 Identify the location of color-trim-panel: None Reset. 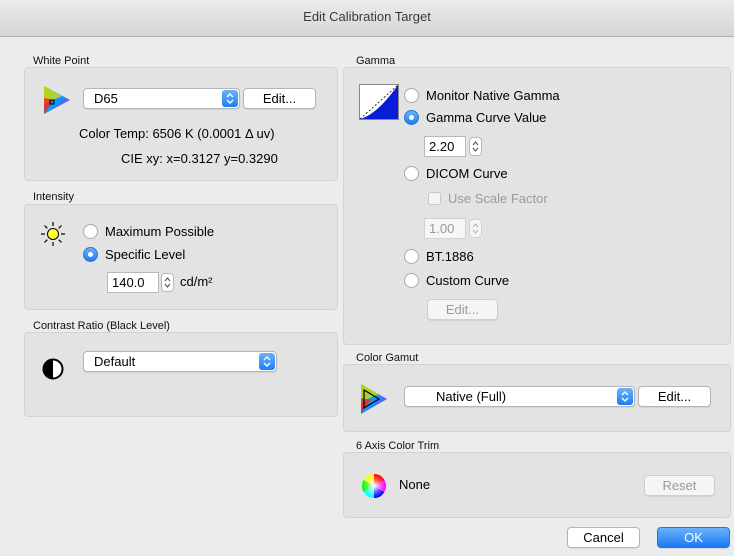
(537, 485).